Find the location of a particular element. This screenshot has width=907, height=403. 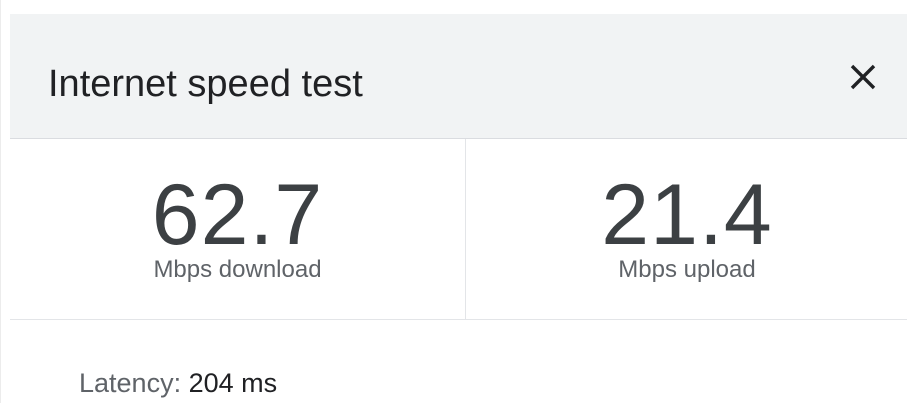

latency-readout: Latency: 204 ms is located at coordinates (178, 383).